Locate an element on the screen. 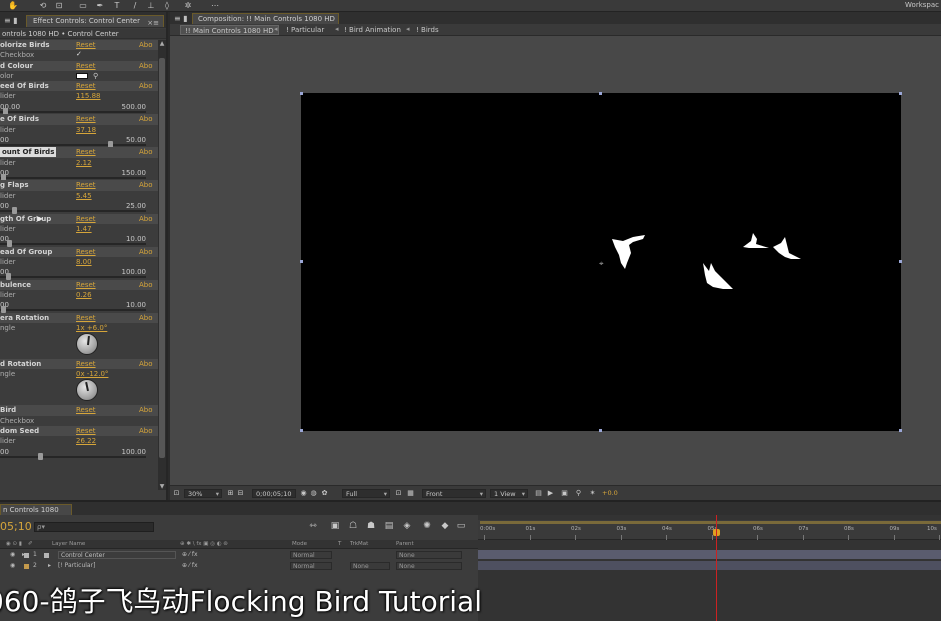 This screenshot has width=941, height=621. shy-icon: ☗ is located at coordinates (371, 526).